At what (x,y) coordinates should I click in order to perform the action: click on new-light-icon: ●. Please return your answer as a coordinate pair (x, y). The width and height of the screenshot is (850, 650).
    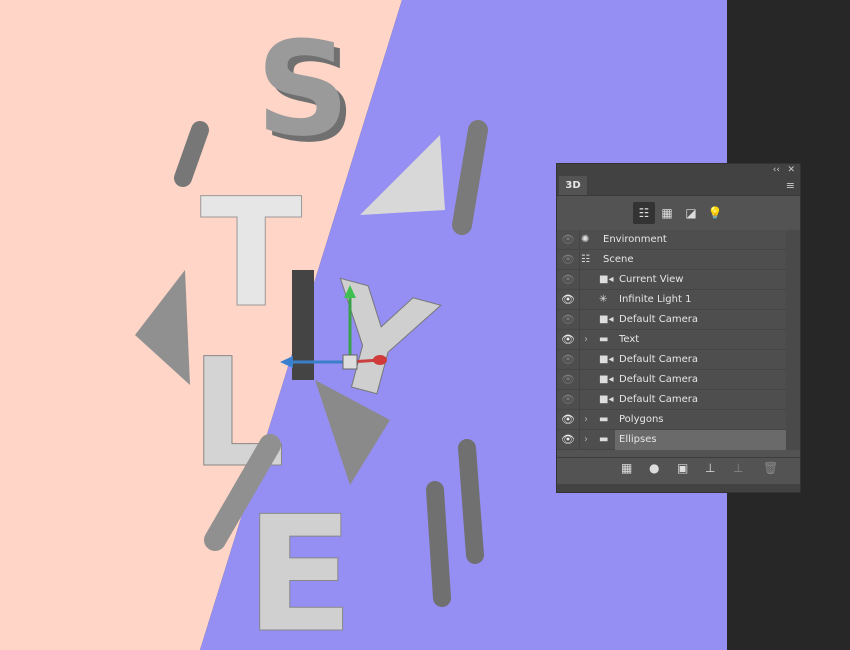
    Looking at the image, I should click on (654, 468).